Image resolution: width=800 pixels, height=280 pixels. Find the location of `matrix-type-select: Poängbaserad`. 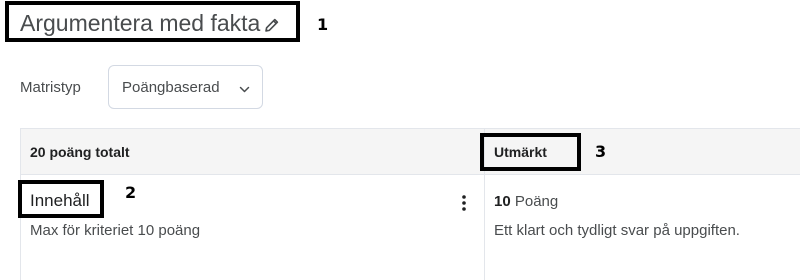

matrix-type-select: Poängbaserad is located at coordinates (185, 87).